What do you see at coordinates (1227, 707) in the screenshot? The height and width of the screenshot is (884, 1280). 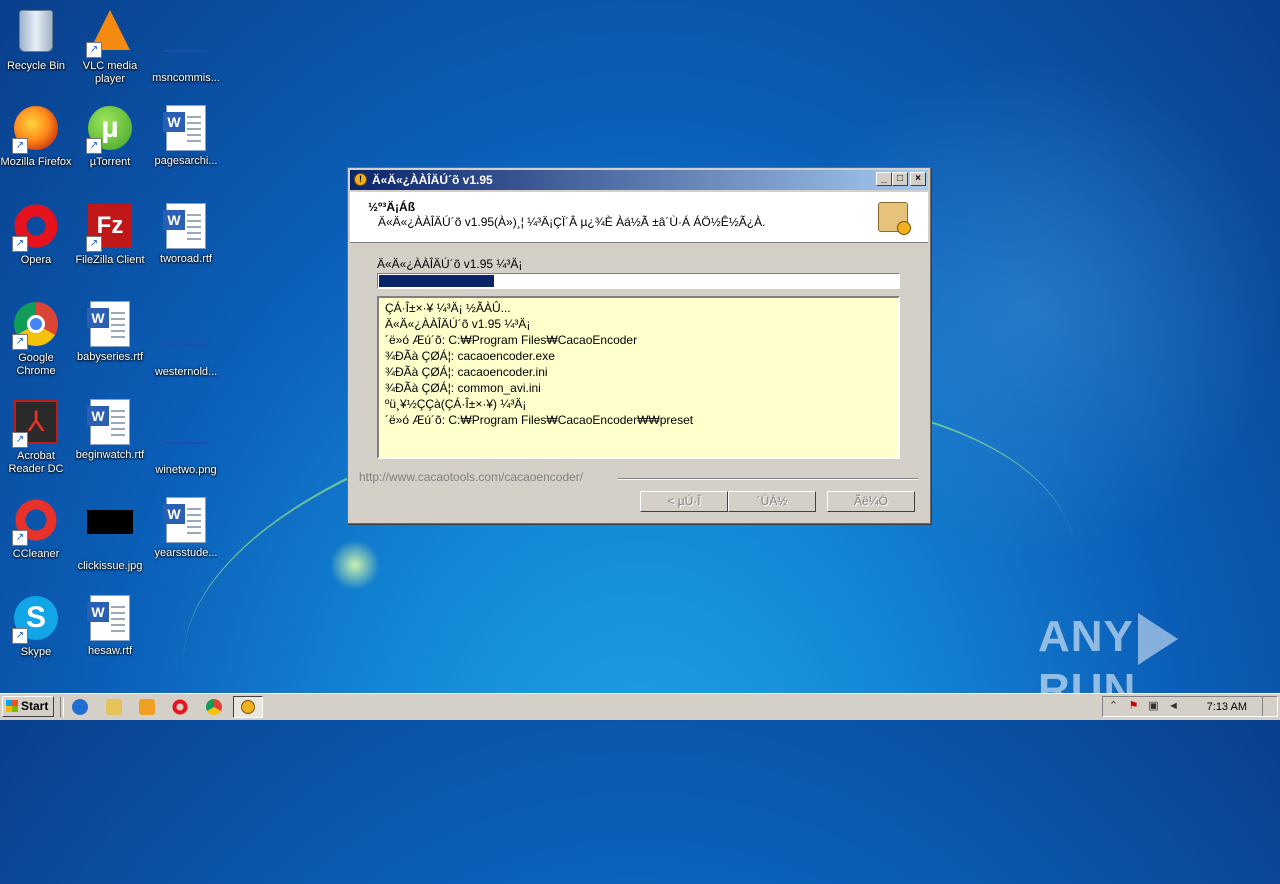 I see `clock: 7:13 AM` at bounding box center [1227, 707].